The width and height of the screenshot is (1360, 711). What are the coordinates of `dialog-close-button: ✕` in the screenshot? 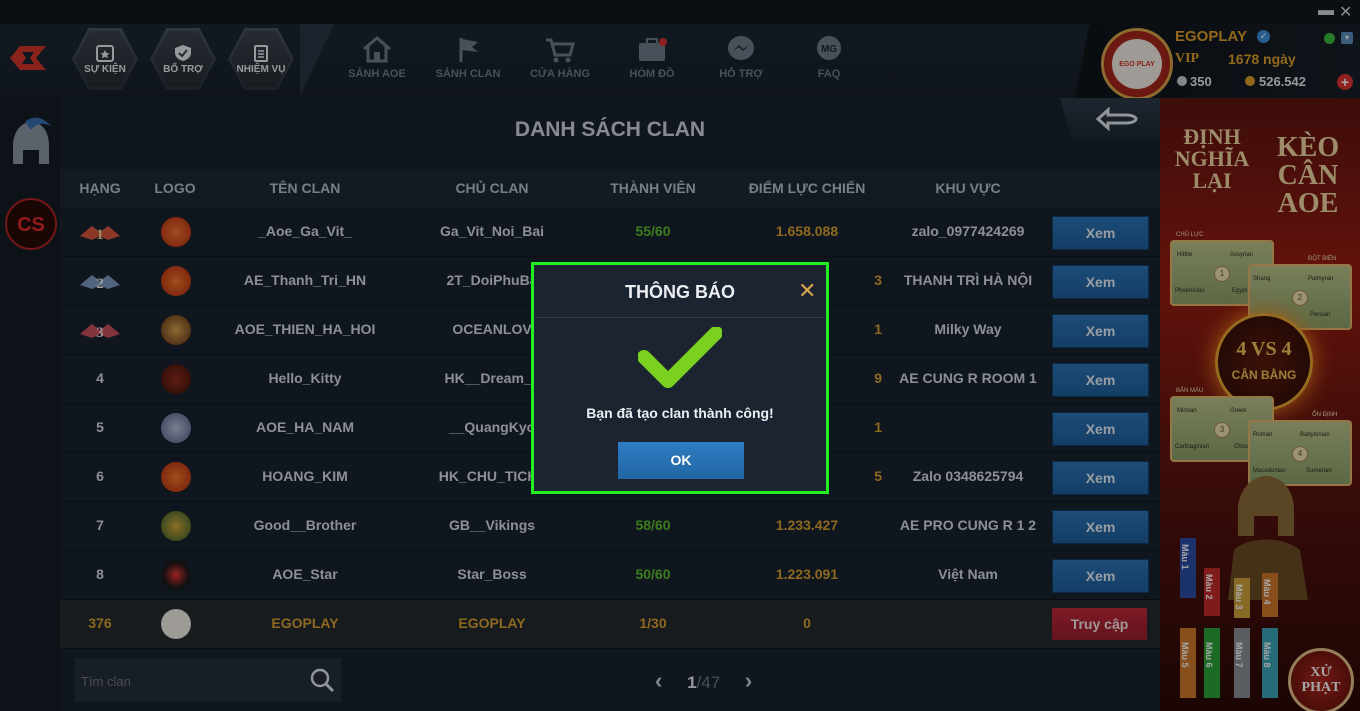 It's located at (807, 291).